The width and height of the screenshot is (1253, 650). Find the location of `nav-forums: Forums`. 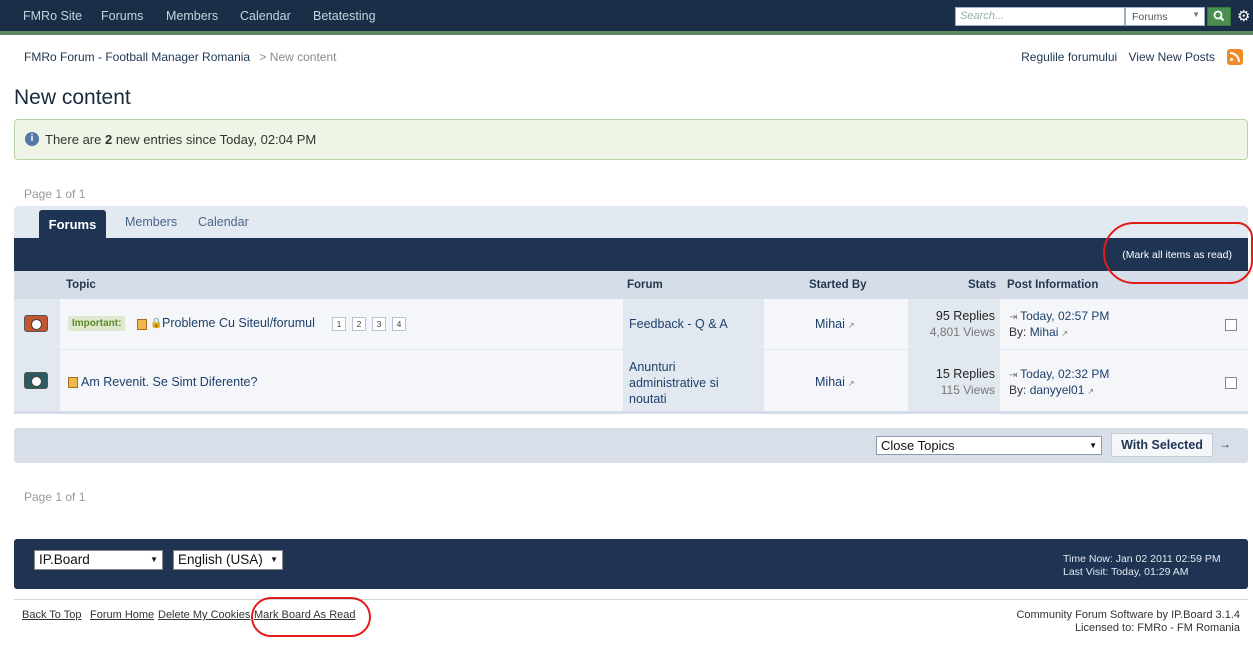

nav-forums: Forums is located at coordinates (122, 16).